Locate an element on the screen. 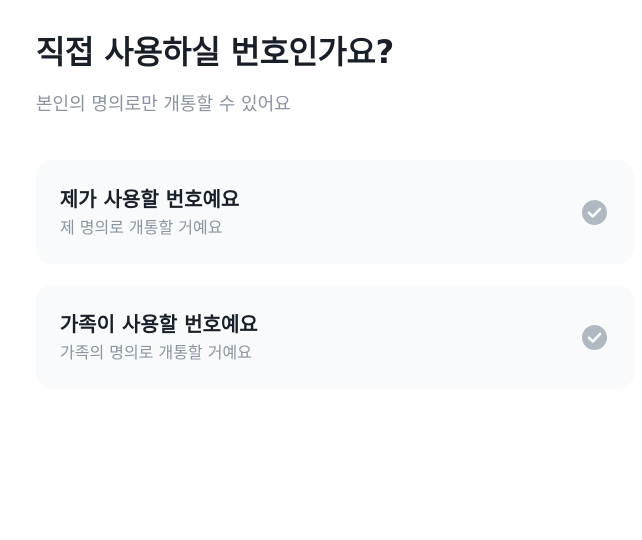  page-subtitle: 본인의 명의로만 개통할 수 있어요 is located at coordinates (163, 104).